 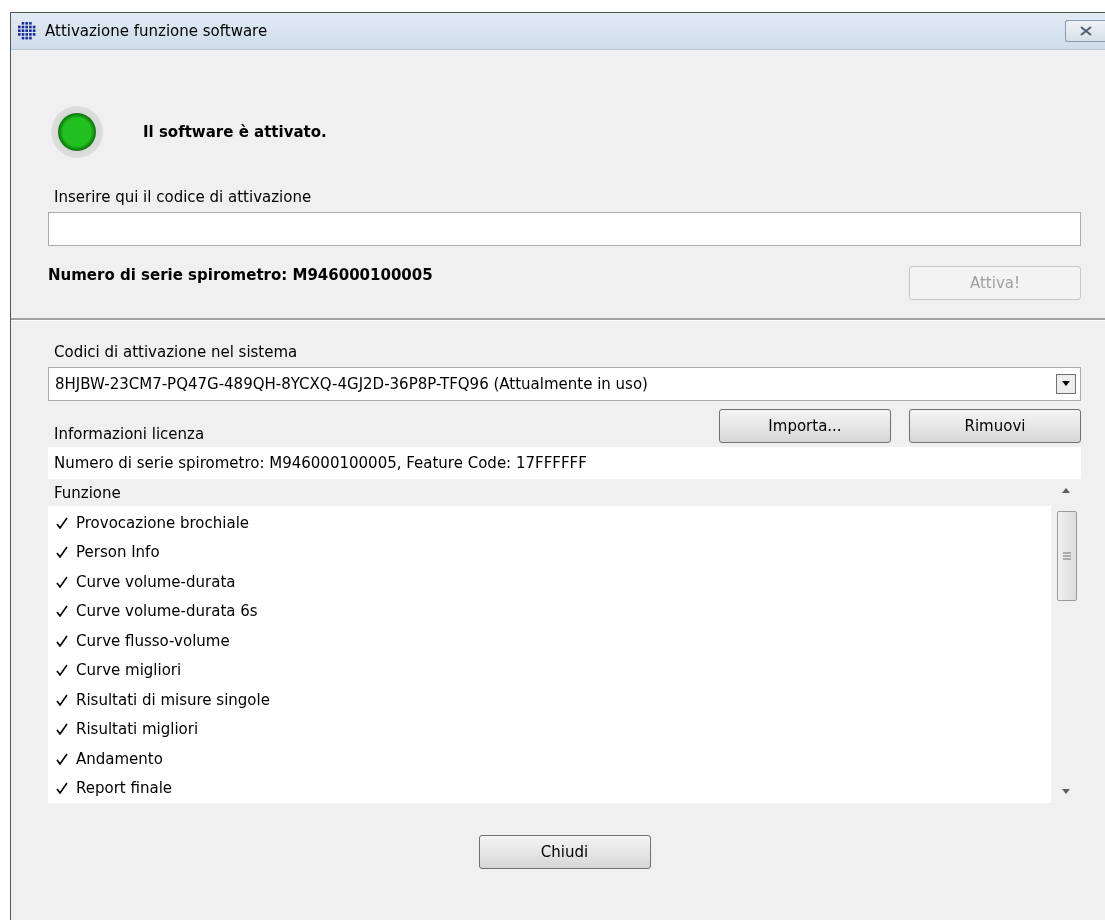 I want to click on function-item: Curve volume-durata, so click(x=156, y=581).